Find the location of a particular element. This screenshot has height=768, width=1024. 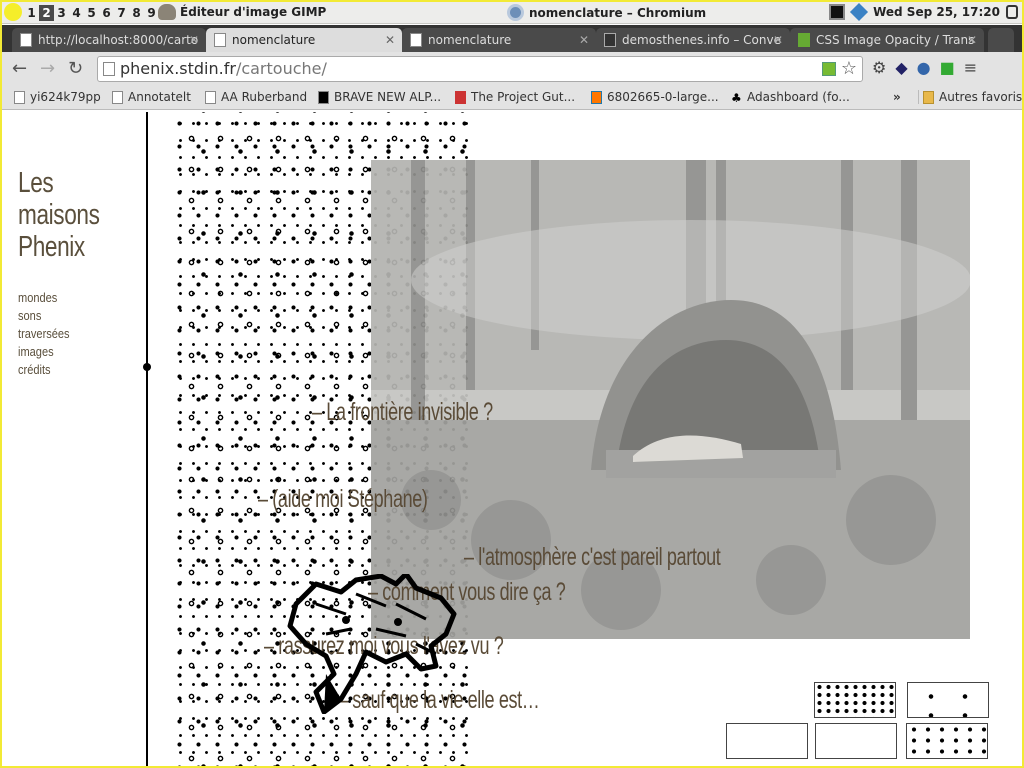

reload-icon: ↻ is located at coordinates (75, 68).